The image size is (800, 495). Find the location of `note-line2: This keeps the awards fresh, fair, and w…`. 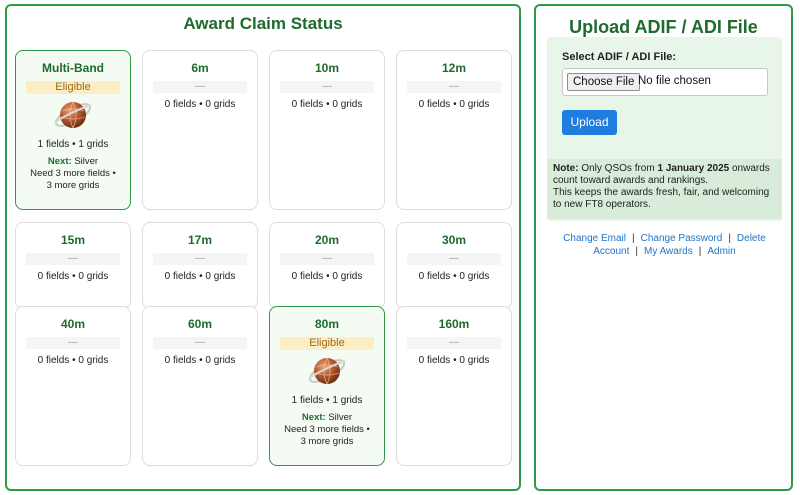

note-line2: This keeps the awards fresh, fair, and w… is located at coordinates (661, 198).